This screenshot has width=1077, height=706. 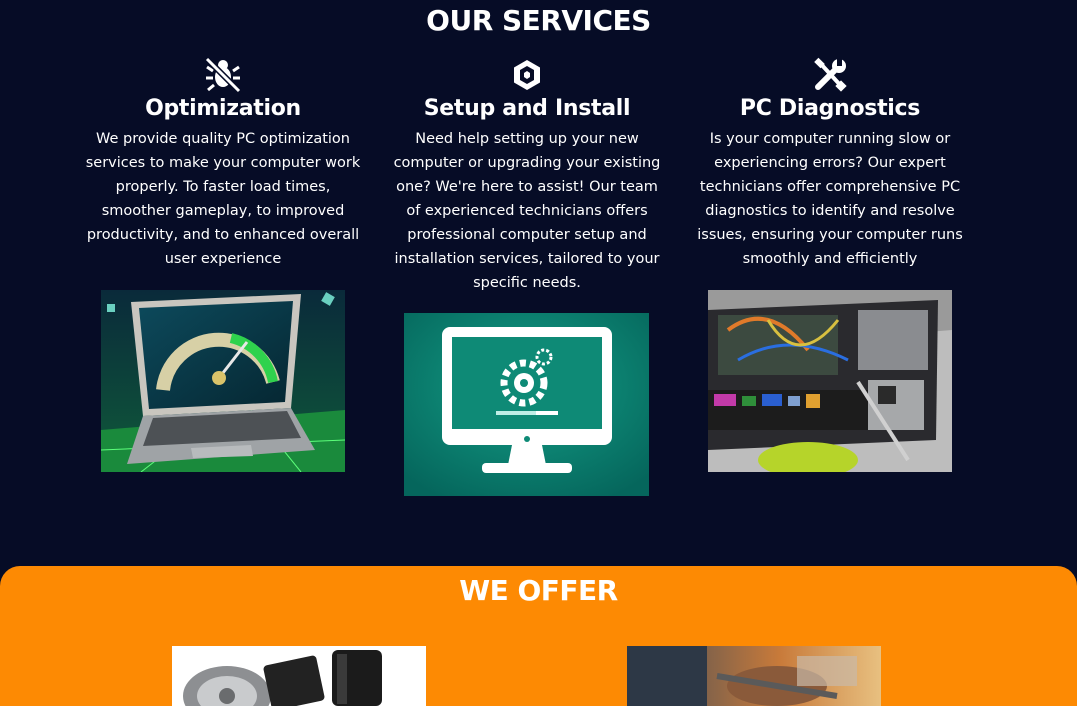 What do you see at coordinates (527, 75) in the screenshot?
I see `cube-icon` at bounding box center [527, 75].